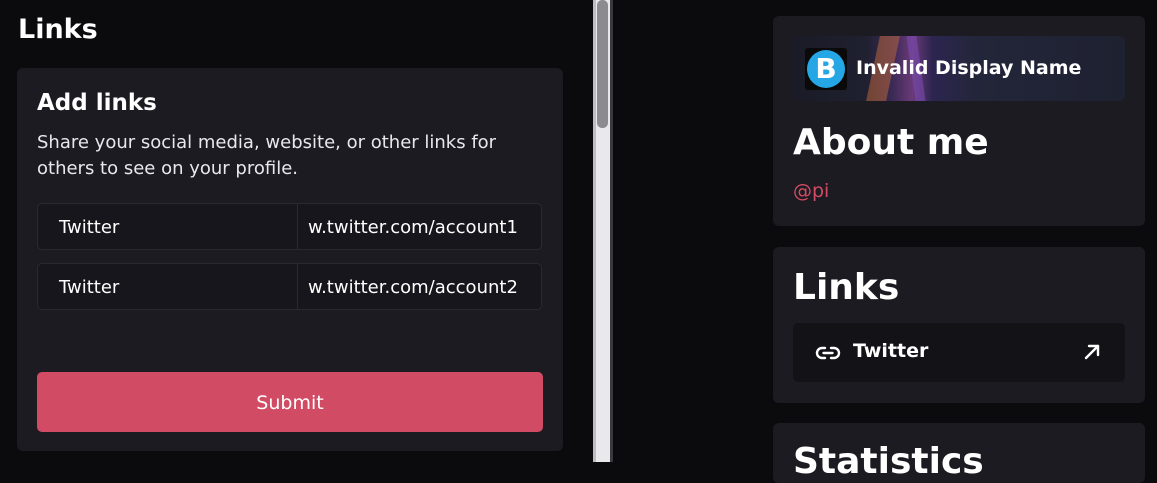 This screenshot has width=1157, height=483. What do you see at coordinates (603, 231) in the screenshot?
I see `pane-splitter` at bounding box center [603, 231].